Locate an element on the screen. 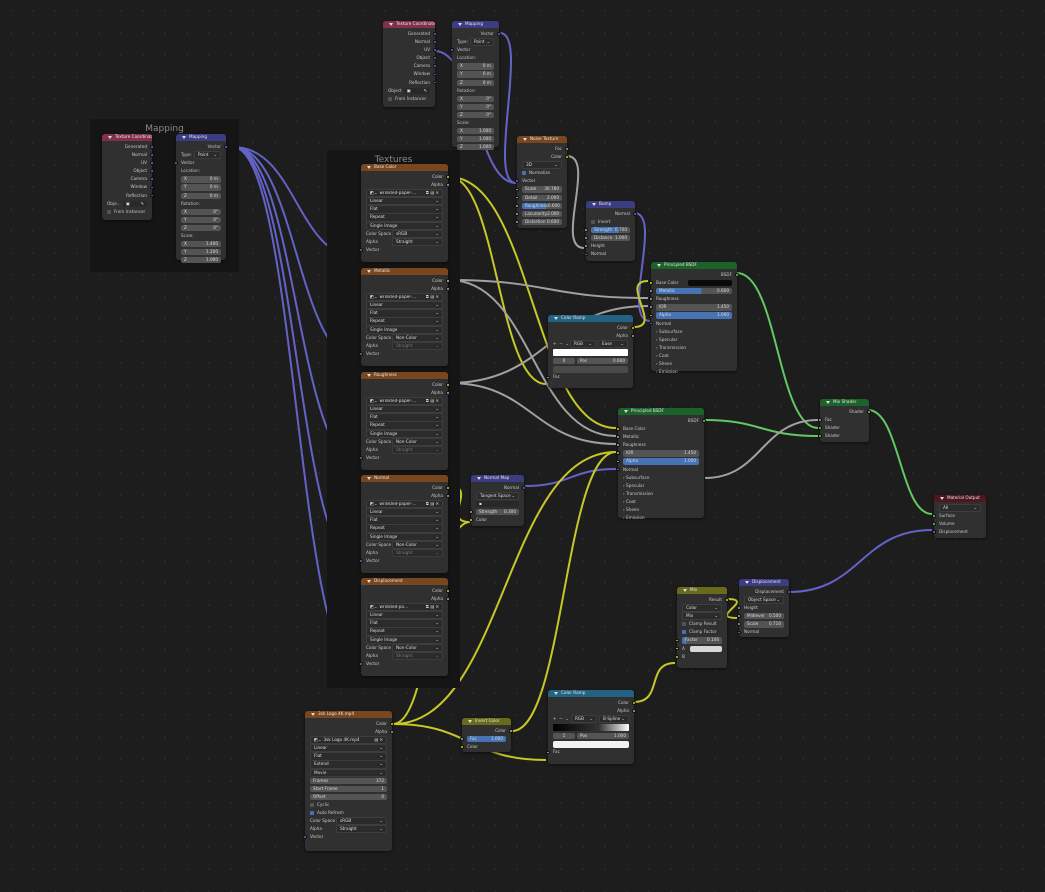 The image size is (1045, 892). panel-transmission: › Transmission is located at coordinates (661, 494).